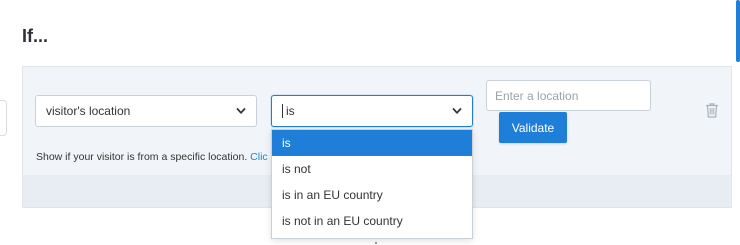 The height and width of the screenshot is (245, 740). Describe the element at coordinates (372, 111) in the screenshot. I see `operator-select: is` at that location.